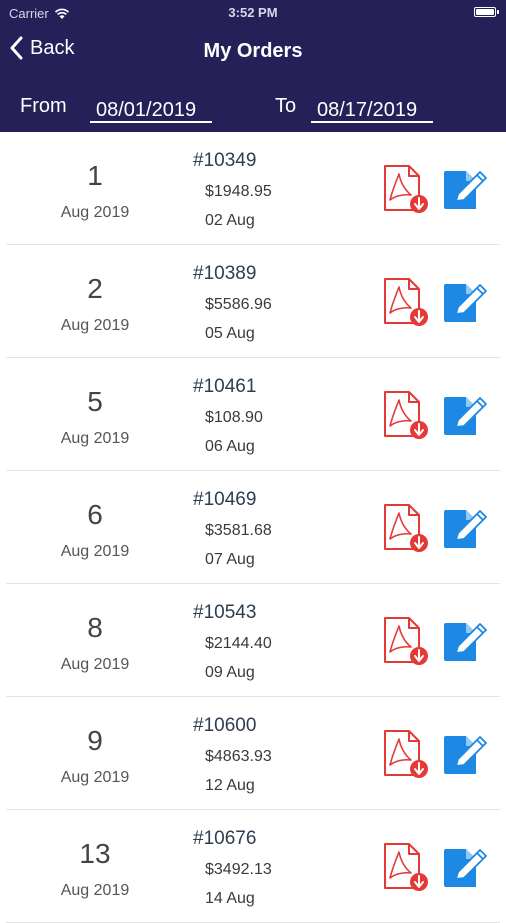 The image size is (506, 923). I want to click on status-bar: Carrier 3:52 PM, so click(253, 13).